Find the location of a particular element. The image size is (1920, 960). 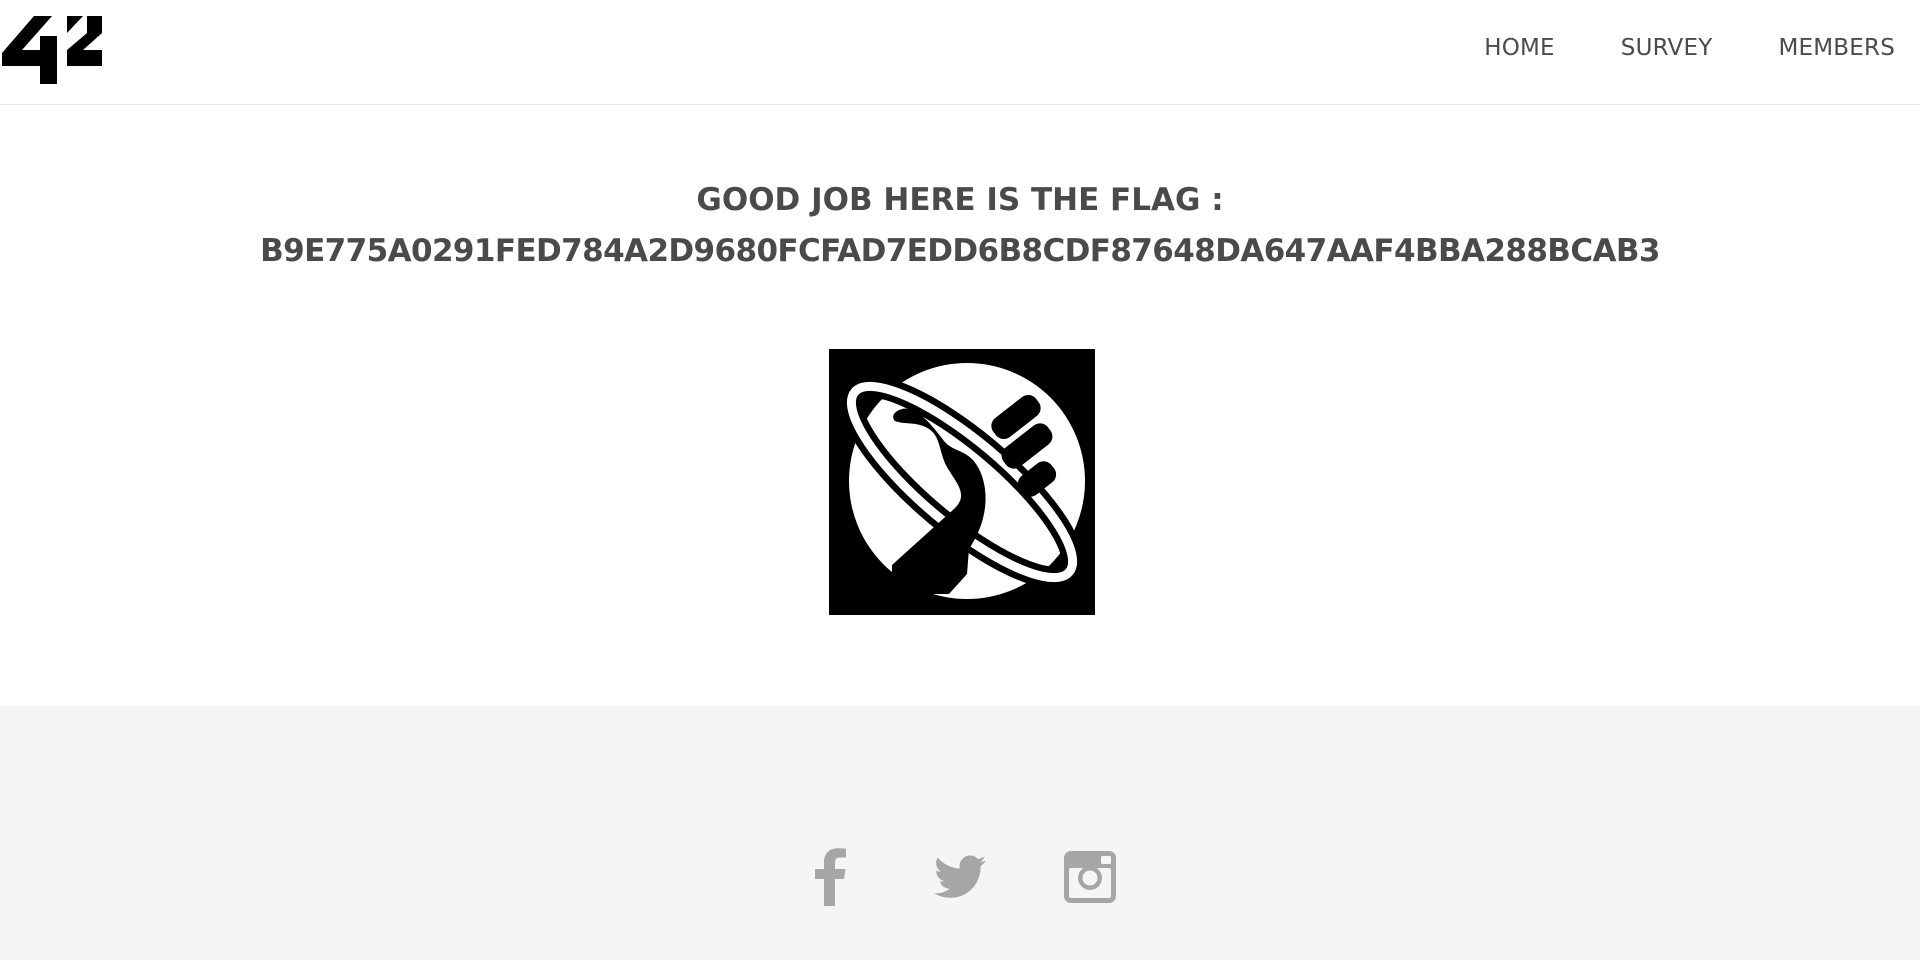

site-header: HOME SURVEY MEMBERS is located at coordinates (960, 52).